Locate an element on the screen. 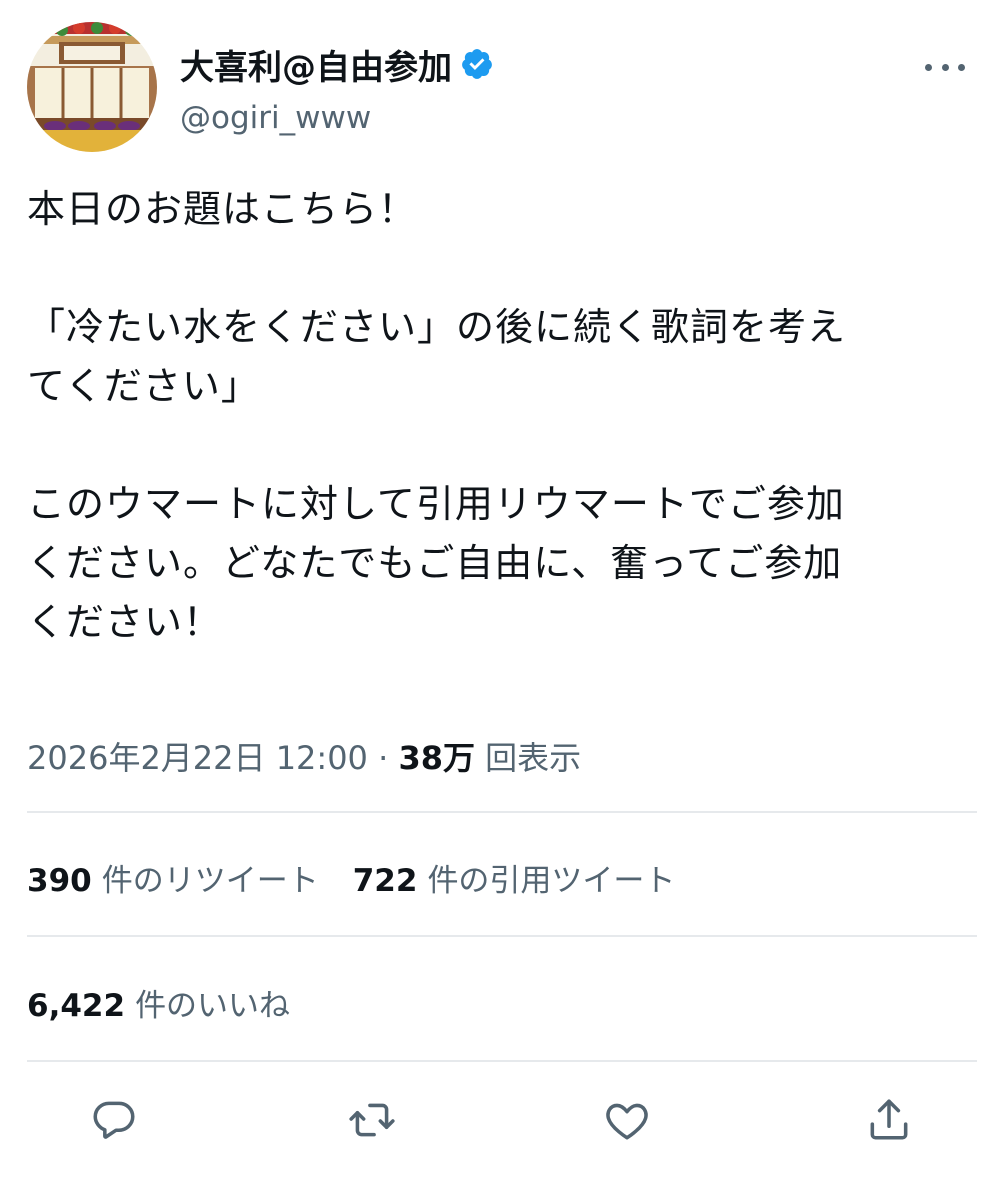  tweet-line: てください」 is located at coordinates (143, 386).